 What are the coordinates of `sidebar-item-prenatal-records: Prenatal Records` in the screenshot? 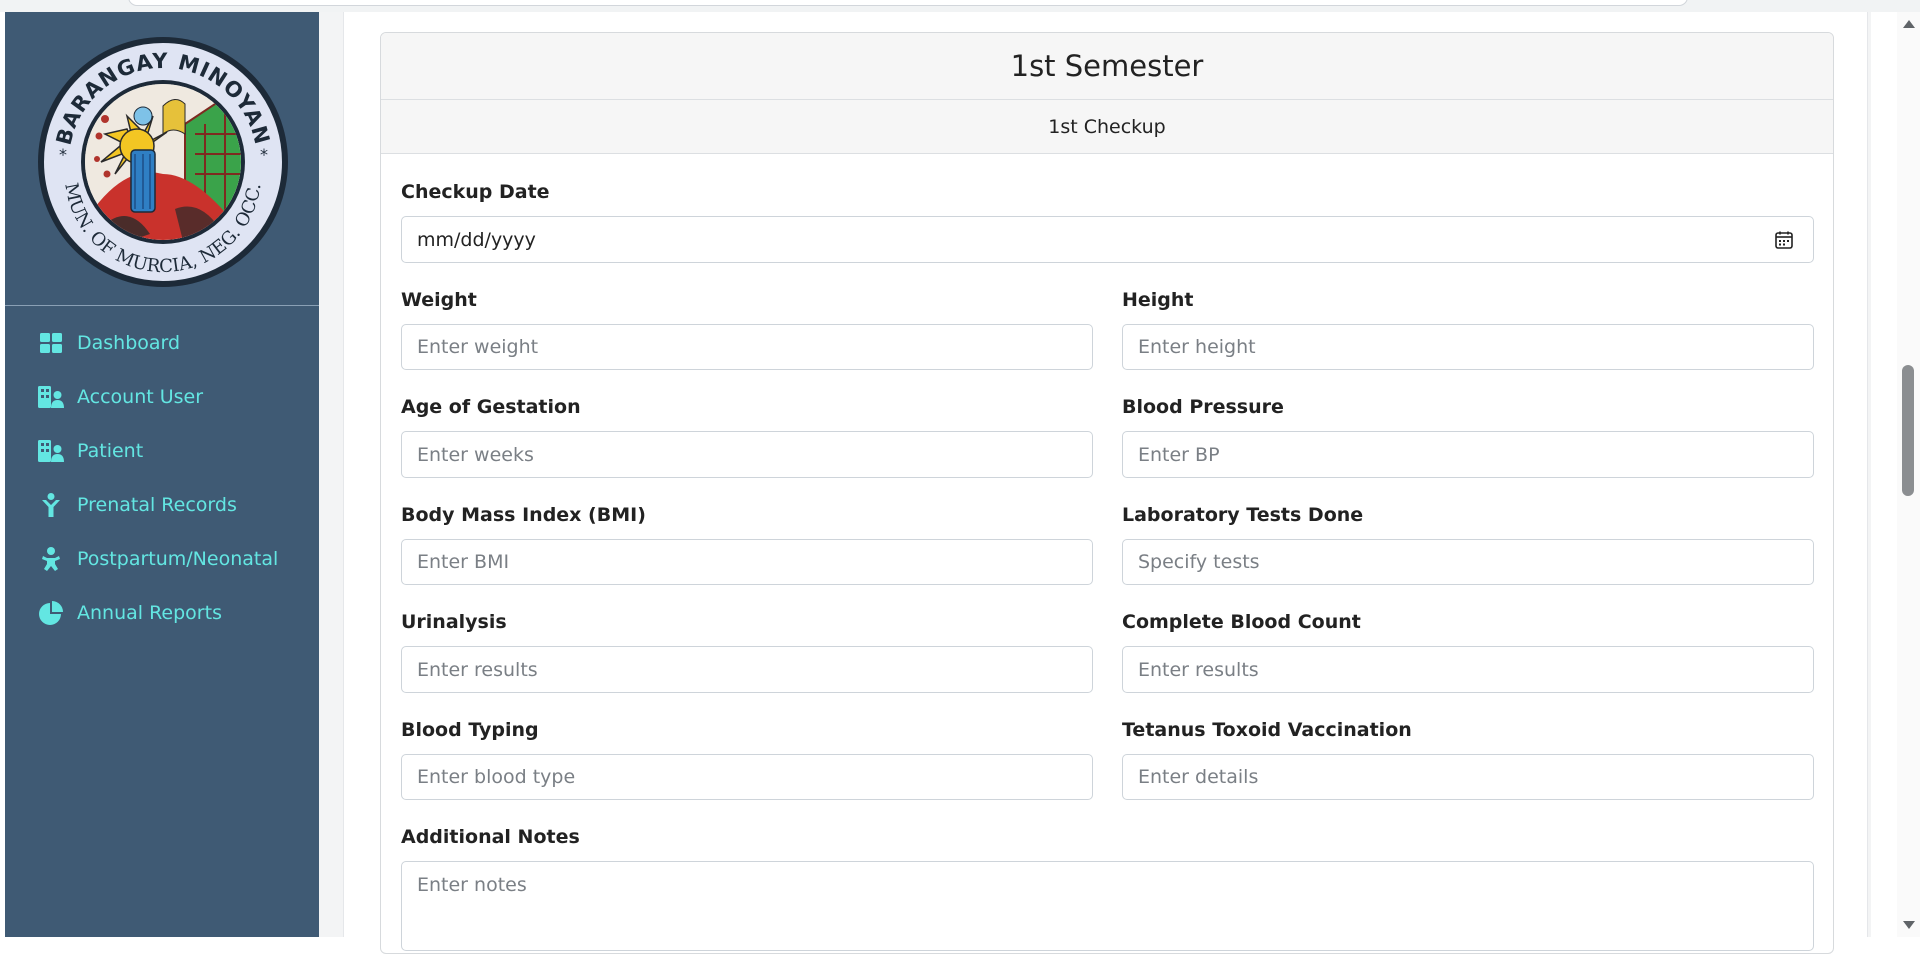 It's located at (162, 505).